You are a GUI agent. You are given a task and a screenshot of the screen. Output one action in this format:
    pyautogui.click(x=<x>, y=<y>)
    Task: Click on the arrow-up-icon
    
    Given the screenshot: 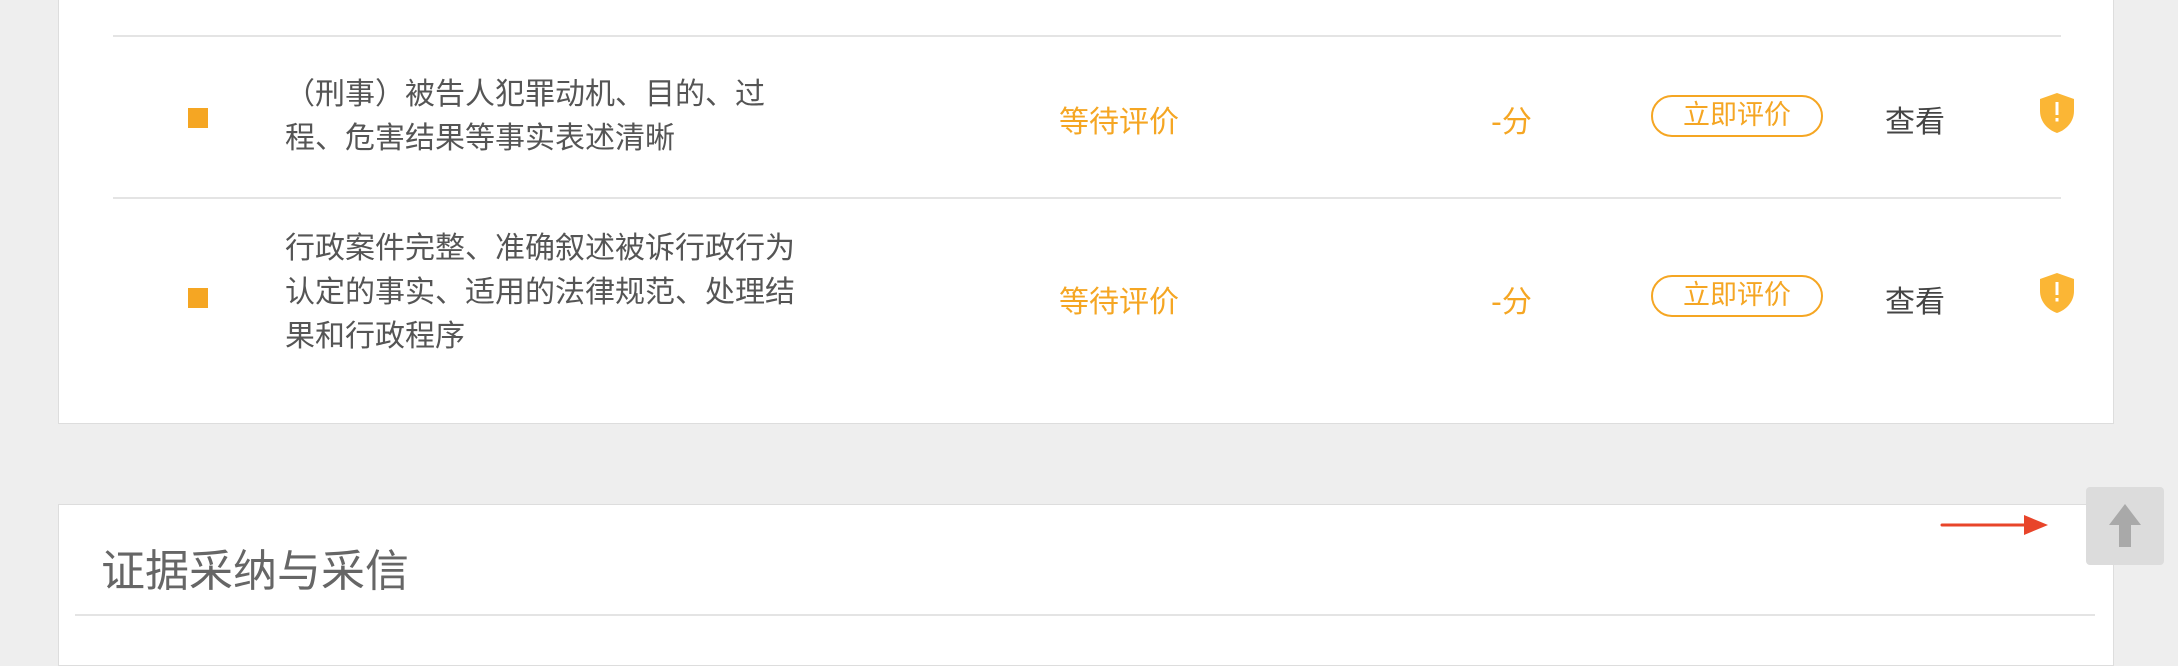 What is the action you would take?
    pyautogui.click(x=2125, y=525)
    